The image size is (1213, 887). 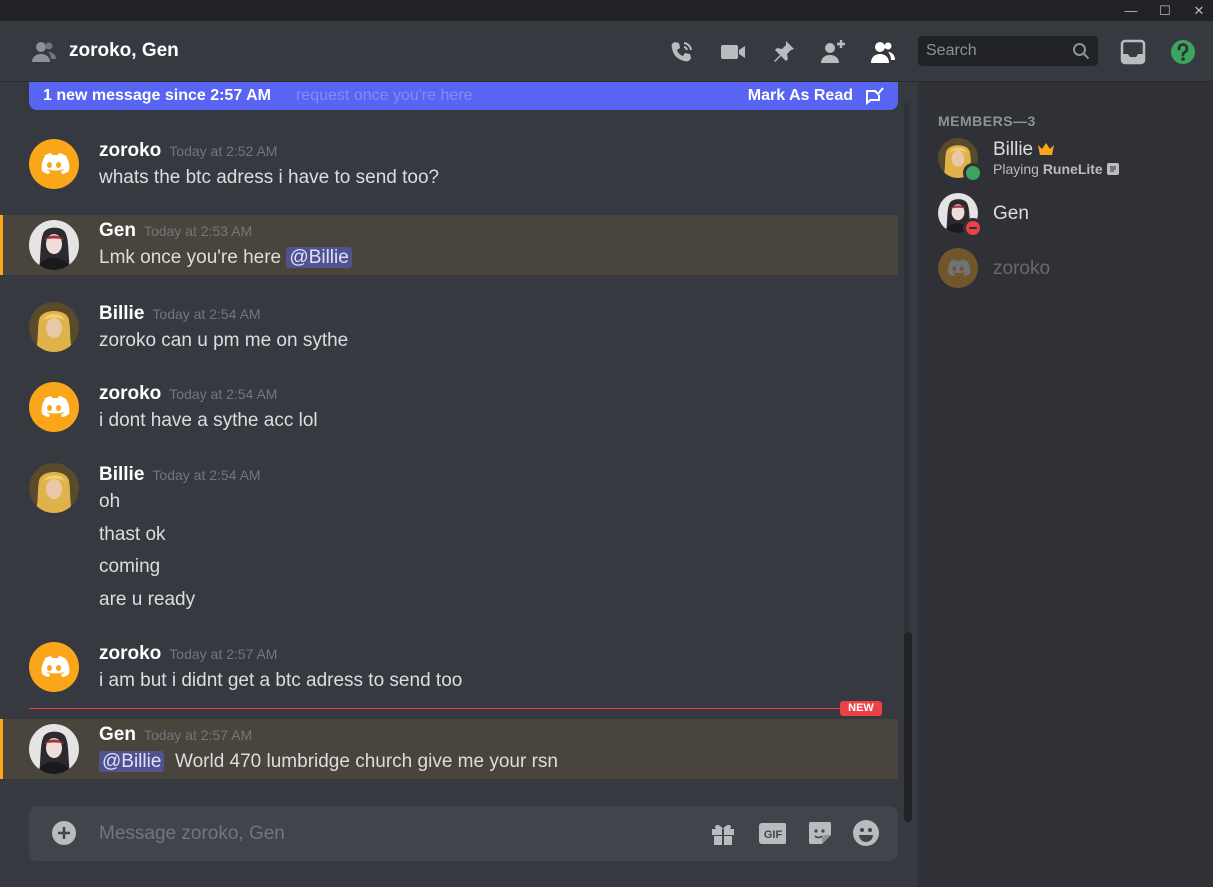 What do you see at coordinates (399, 833) in the screenshot?
I see `message-input` at bounding box center [399, 833].